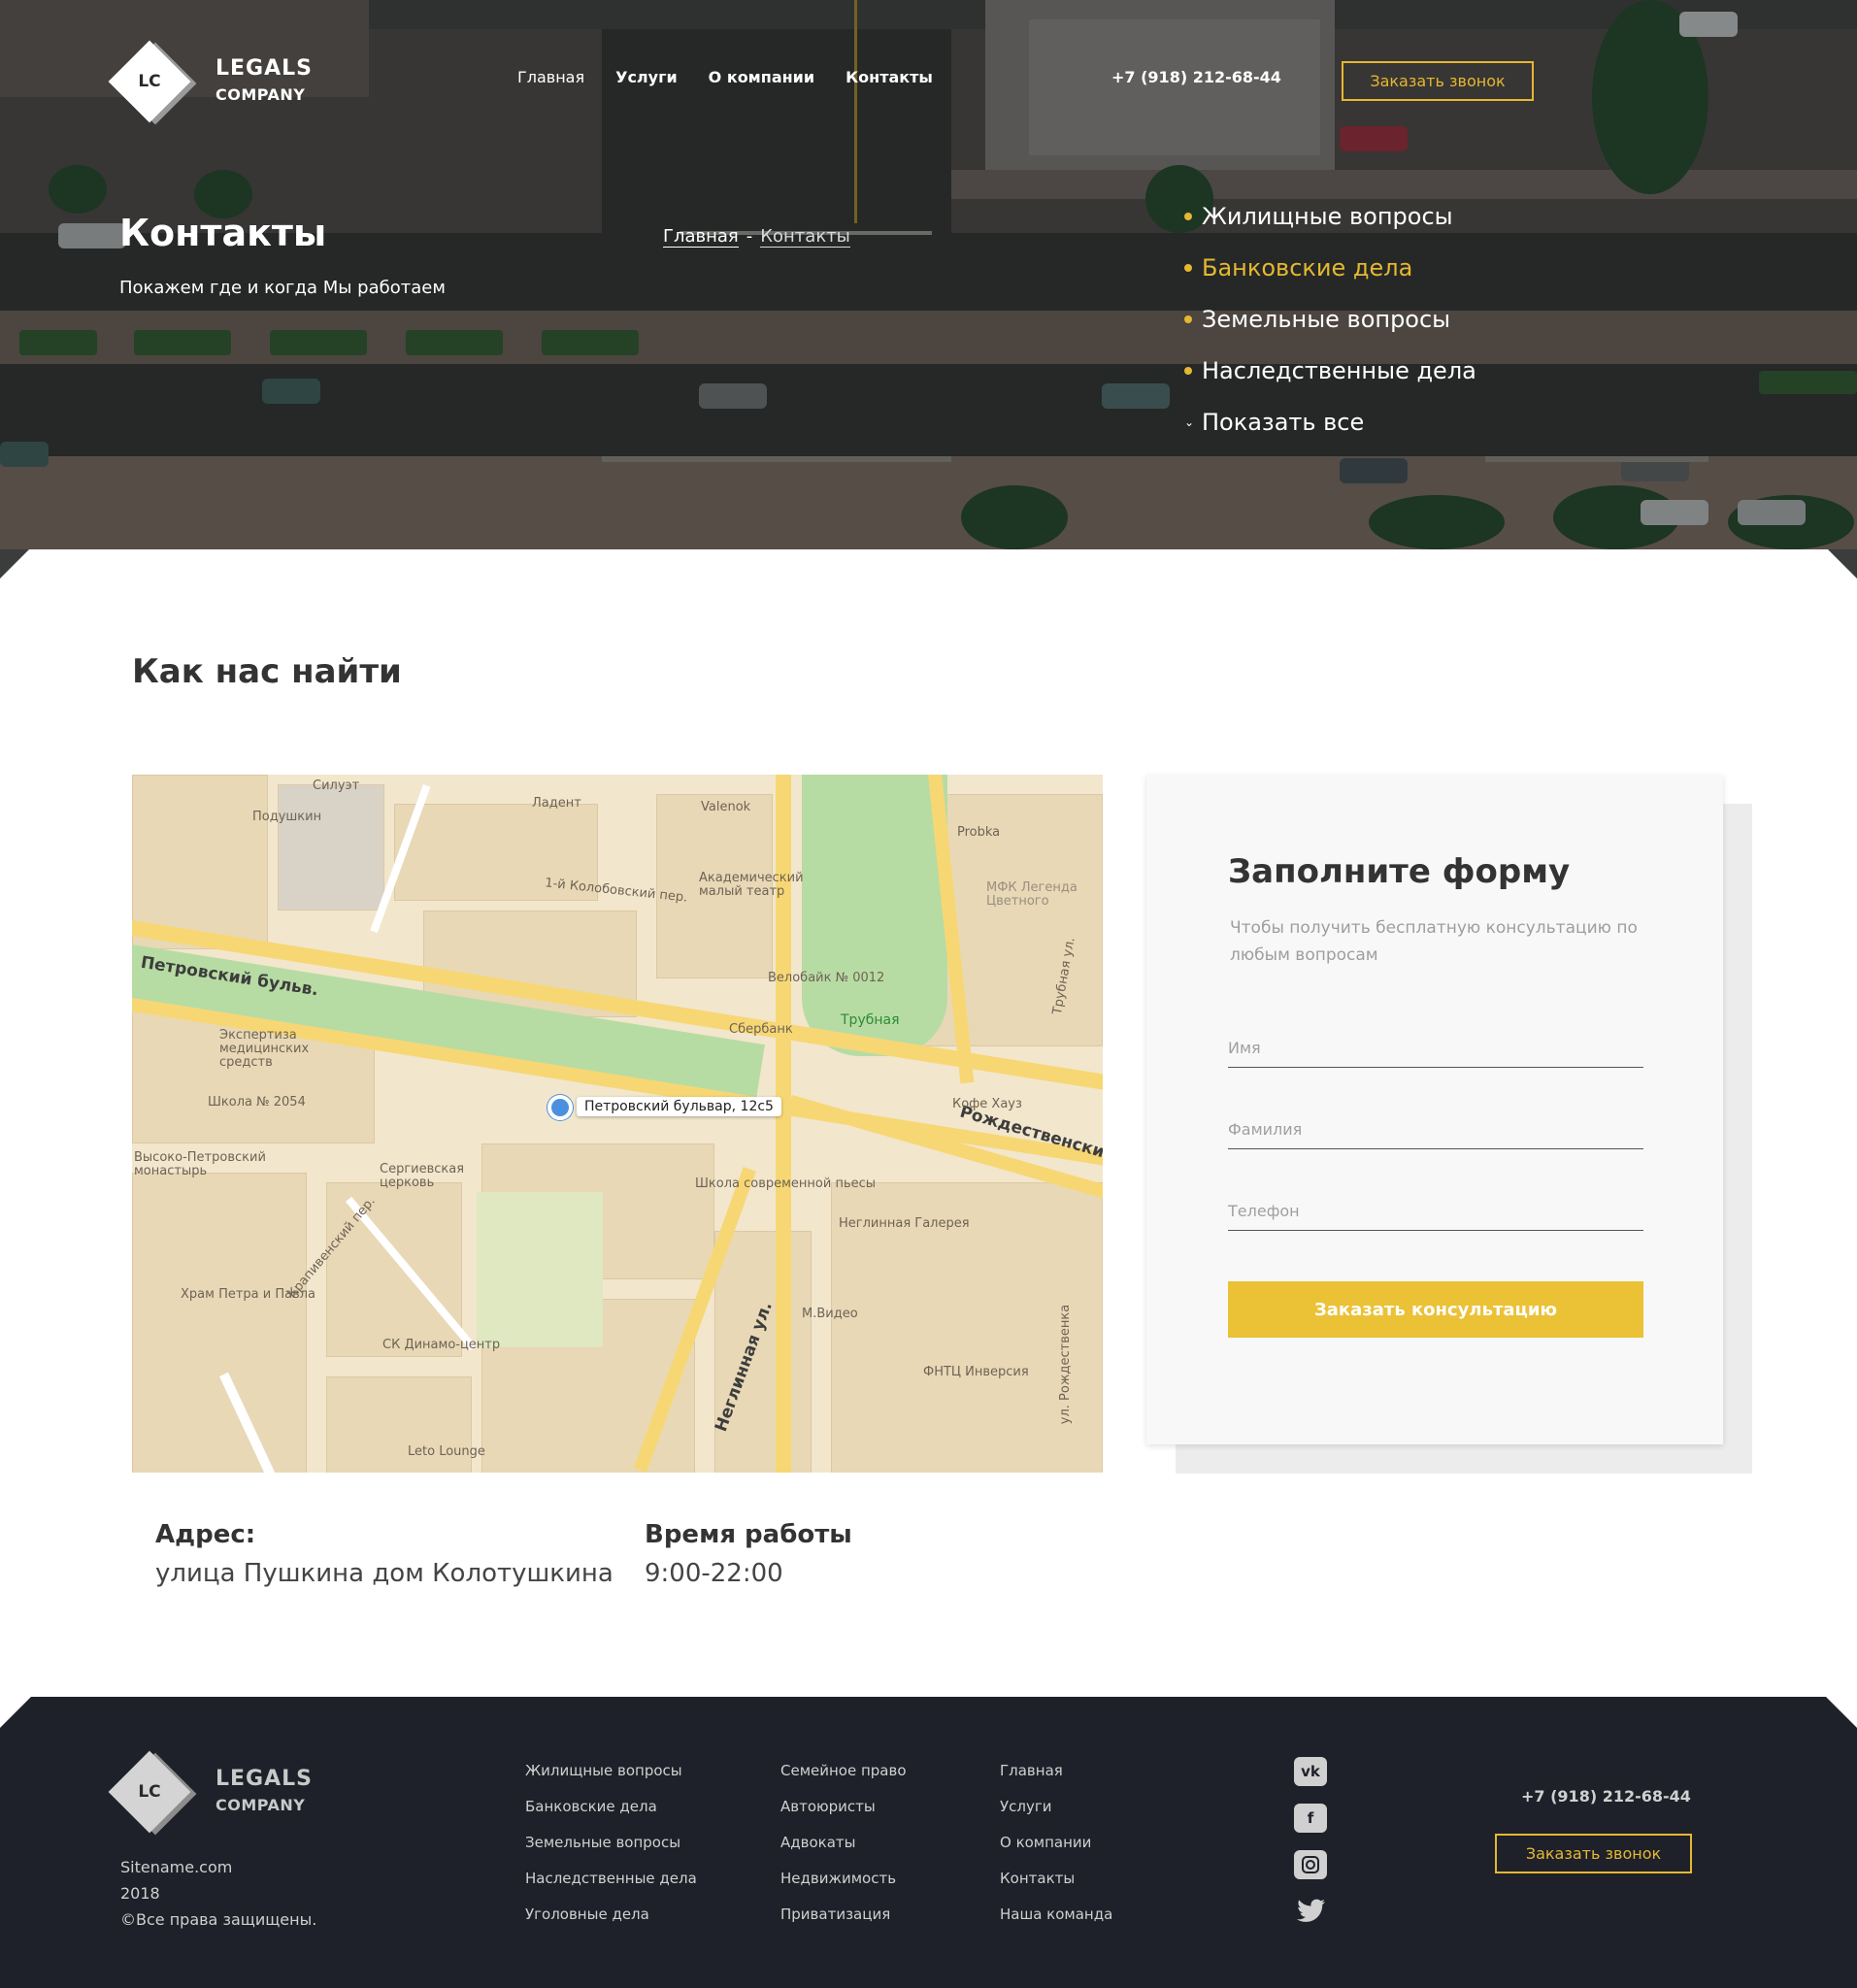 The width and height of the screenshot is (1857, 1988). I want to click on page-subtitle: Покажем где и когда Мы работаем, so click(282, 288).